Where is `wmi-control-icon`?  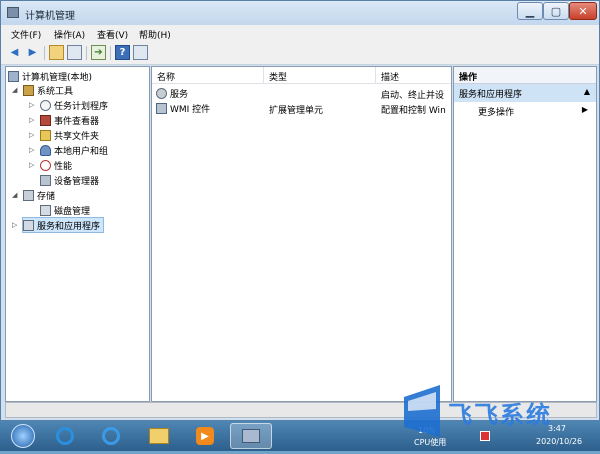
wmi-control-icon is located at coordinates (161, 108).